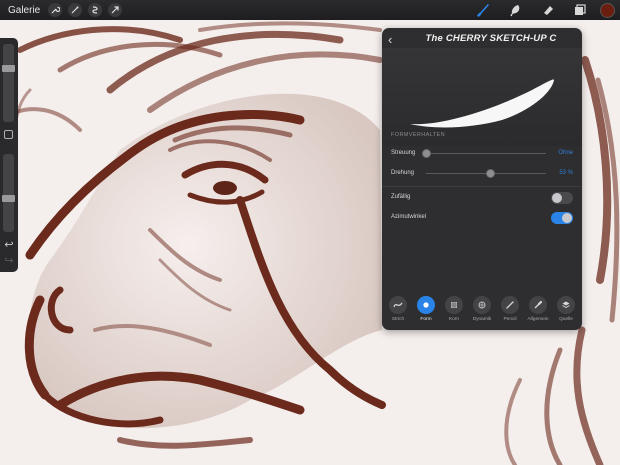 The width and height of the screenshot is (620, 465). I want to click on tab-label: Strich, so click(398, 319).